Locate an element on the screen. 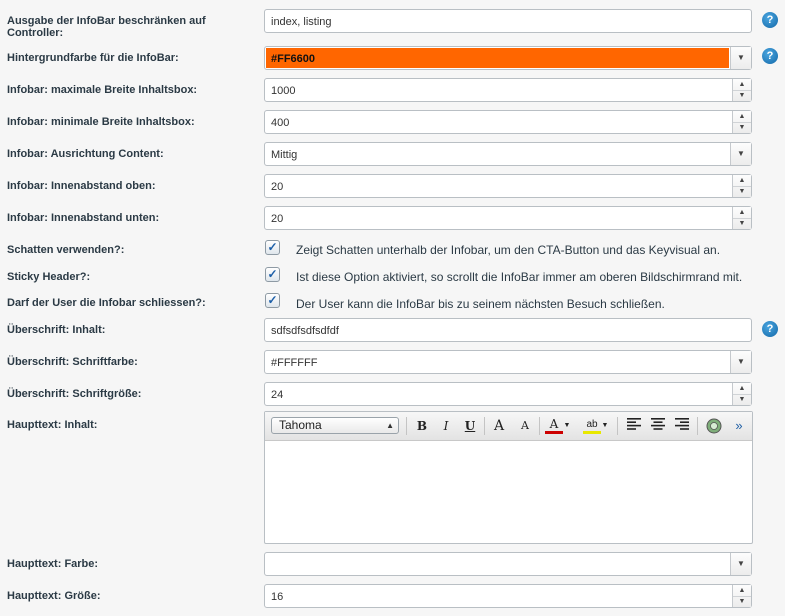 The height and width of the screenshot is (616, 785). controller-value: index, listing is located at coordinates (301, 22).